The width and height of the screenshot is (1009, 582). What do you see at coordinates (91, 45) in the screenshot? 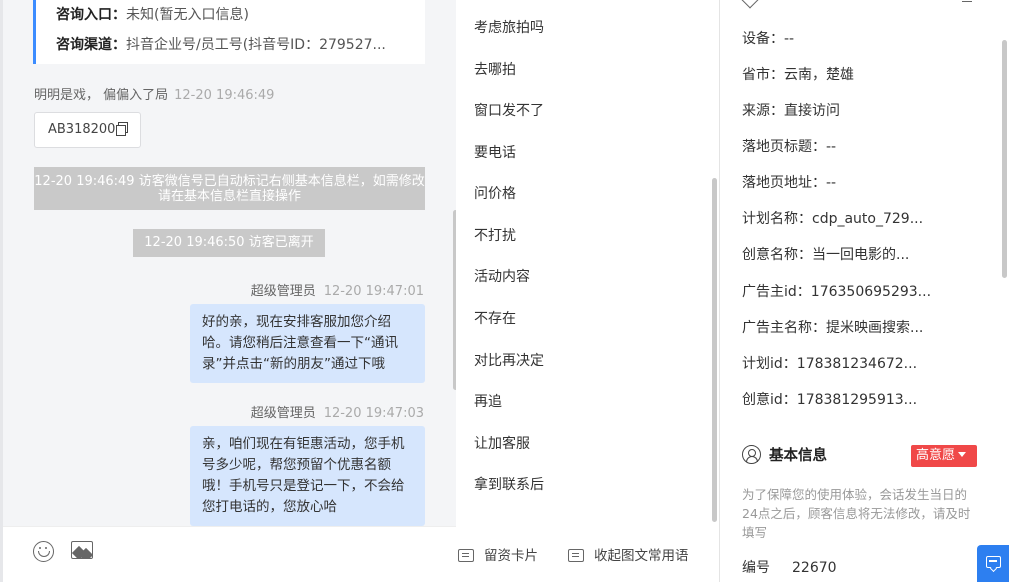
I see `consult-channel-label: 咨询渠道：` at bounding box center [91, 45].